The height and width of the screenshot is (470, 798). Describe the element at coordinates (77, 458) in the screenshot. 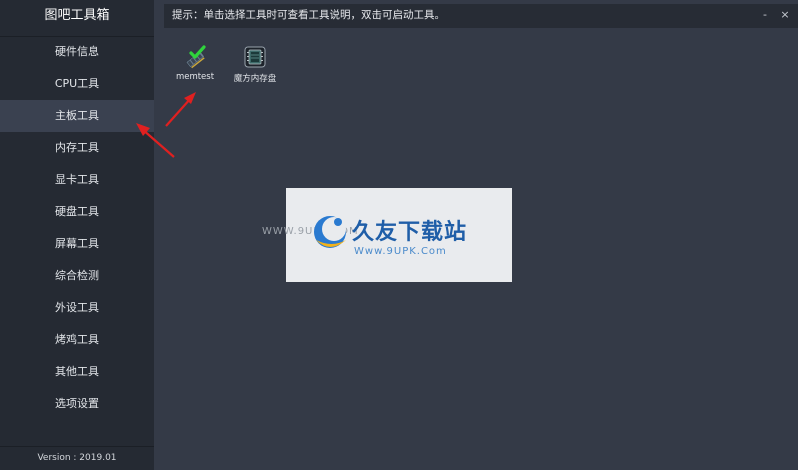

I see `version-label: Version : 2019.01` at that location.